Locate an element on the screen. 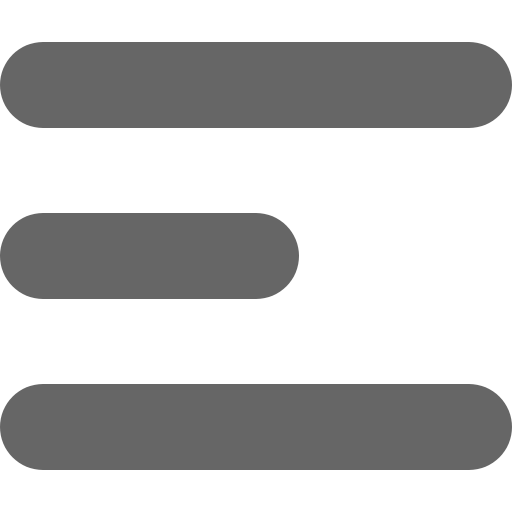  menu-line-middle is located at coordinates (149, 256).